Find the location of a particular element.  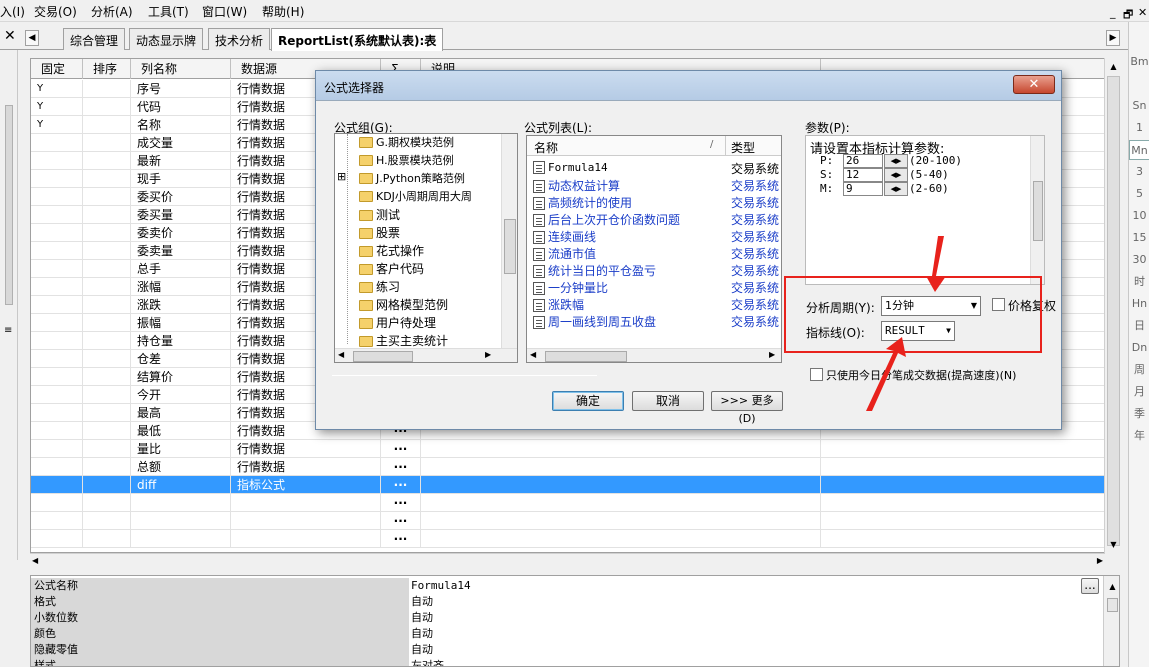

sidebar-period-15: 周 is located at coordinates (1139, 370).